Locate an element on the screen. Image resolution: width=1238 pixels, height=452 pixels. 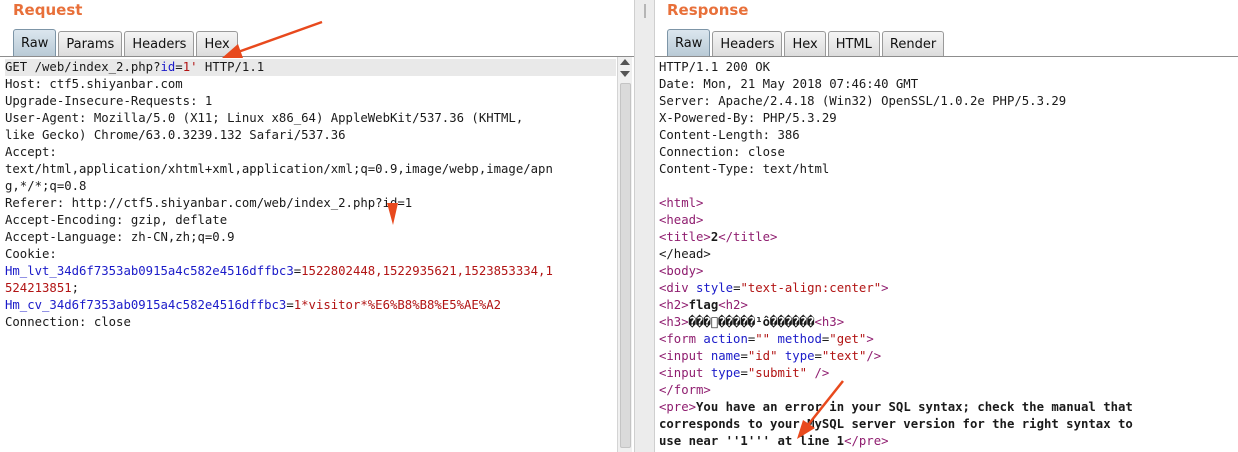
html-tag: <html> is located at coordinates (681, 203).